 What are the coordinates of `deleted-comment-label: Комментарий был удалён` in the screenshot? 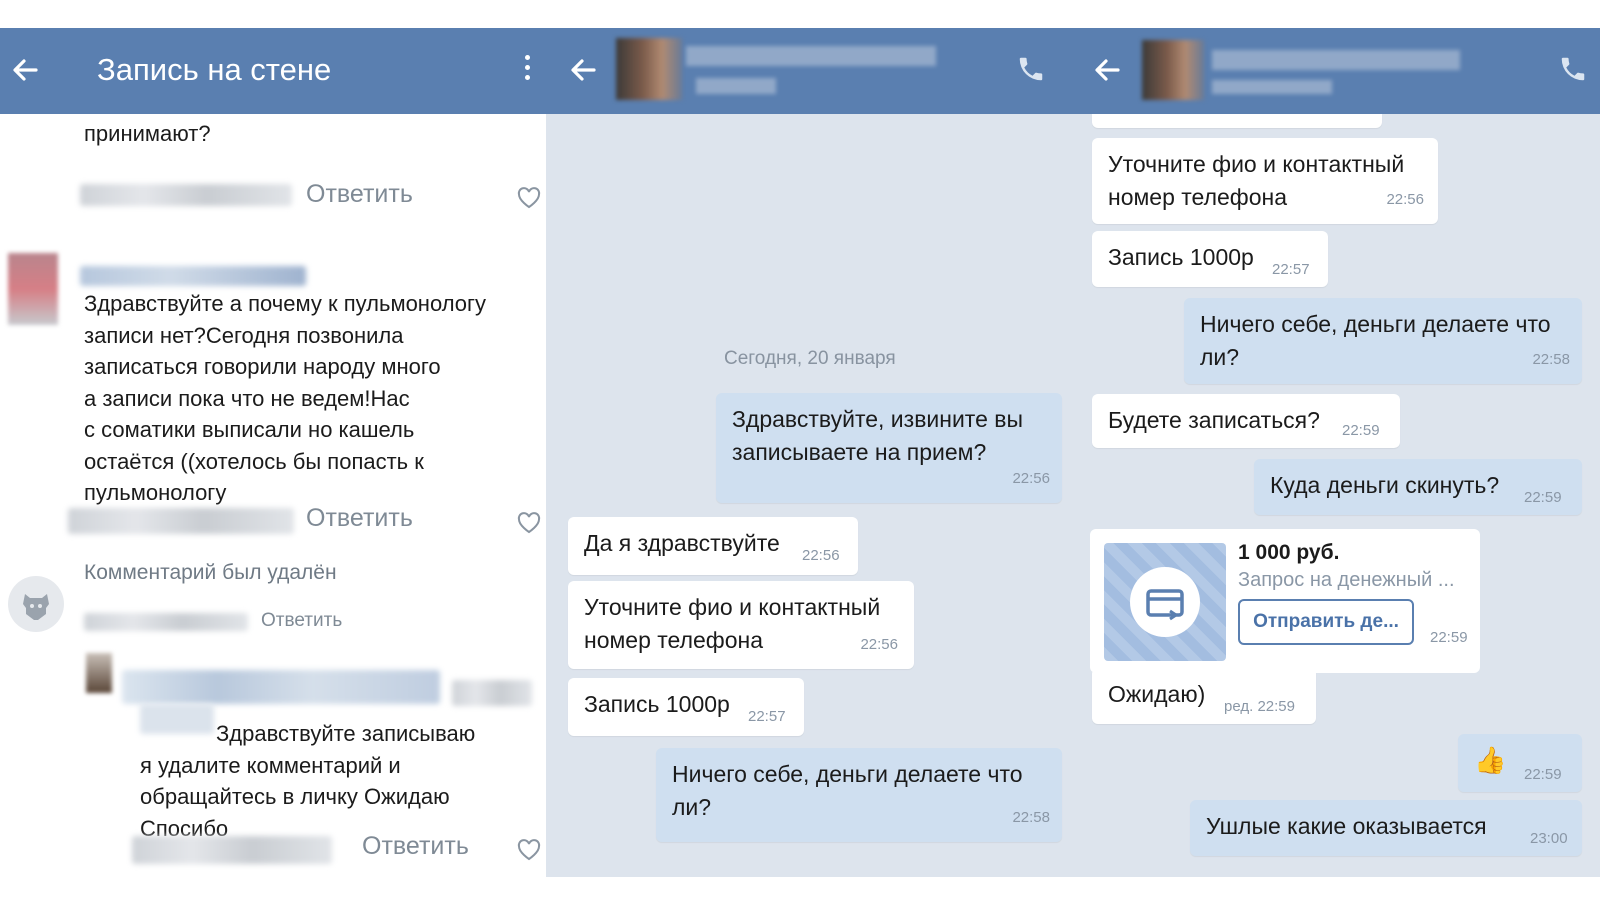 It's located at (210, 572).